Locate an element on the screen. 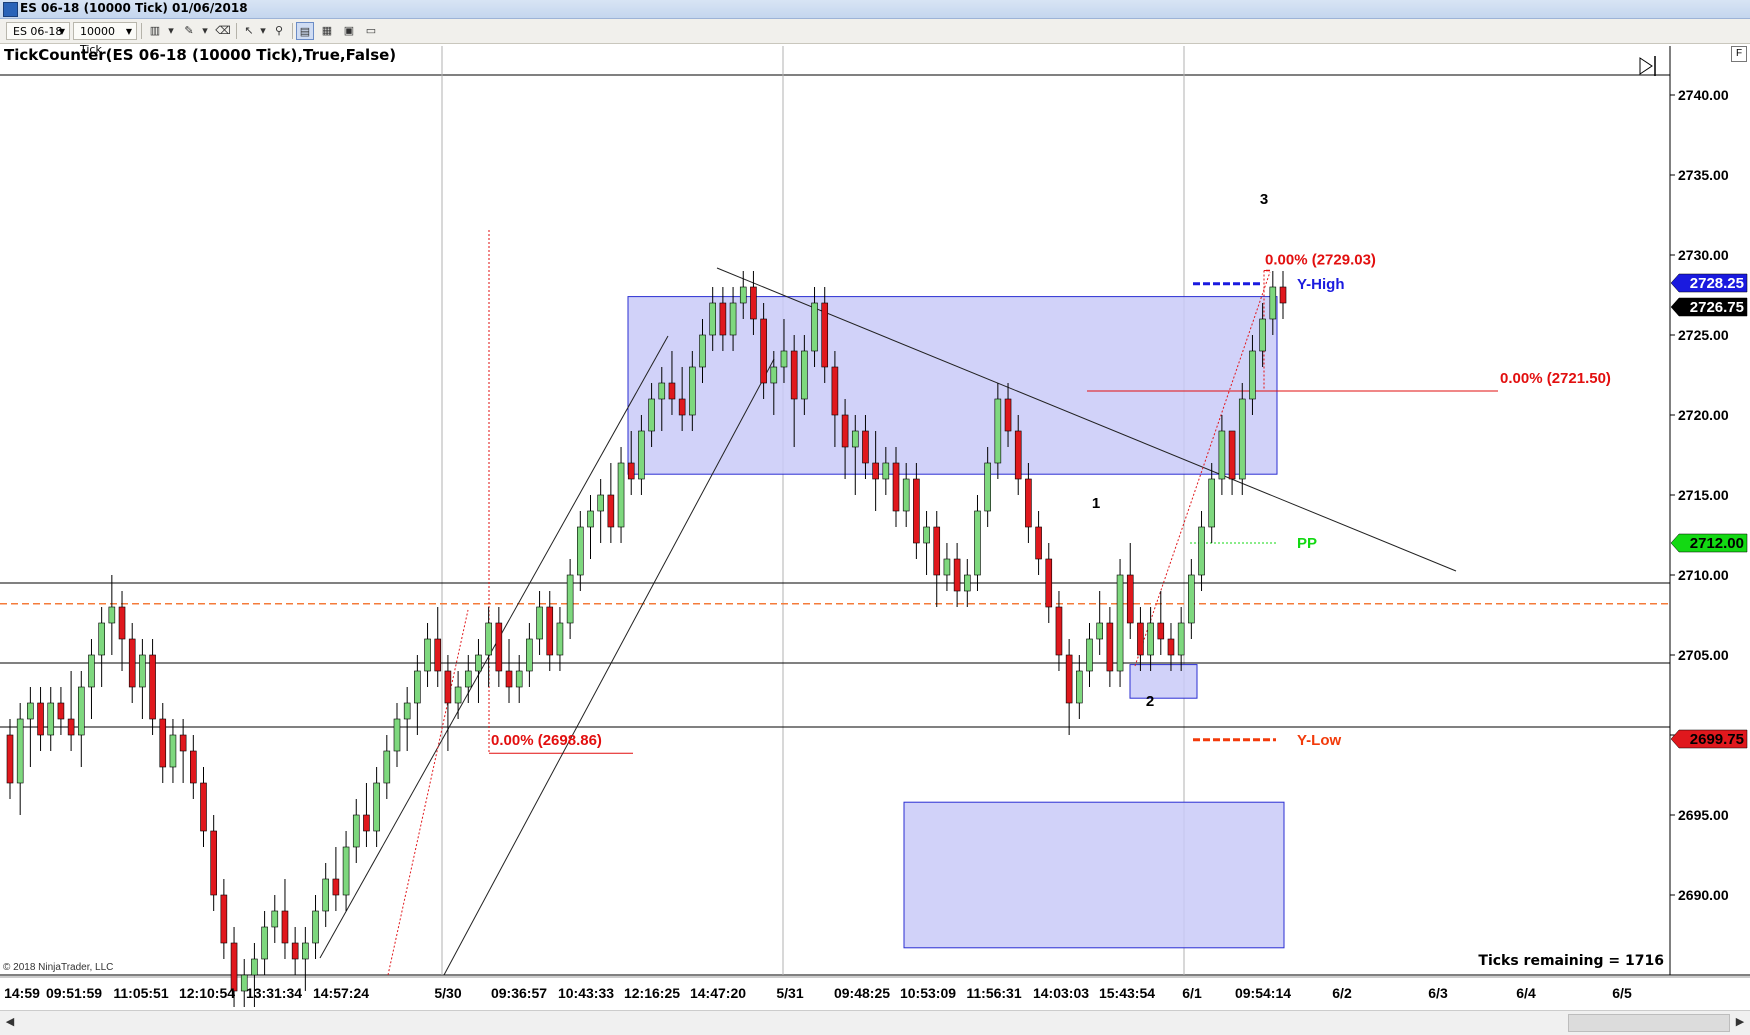 This screenshot has height=1035, width=1750. scroll-left-icon: ◀ is located at coordinates (10, 1022).